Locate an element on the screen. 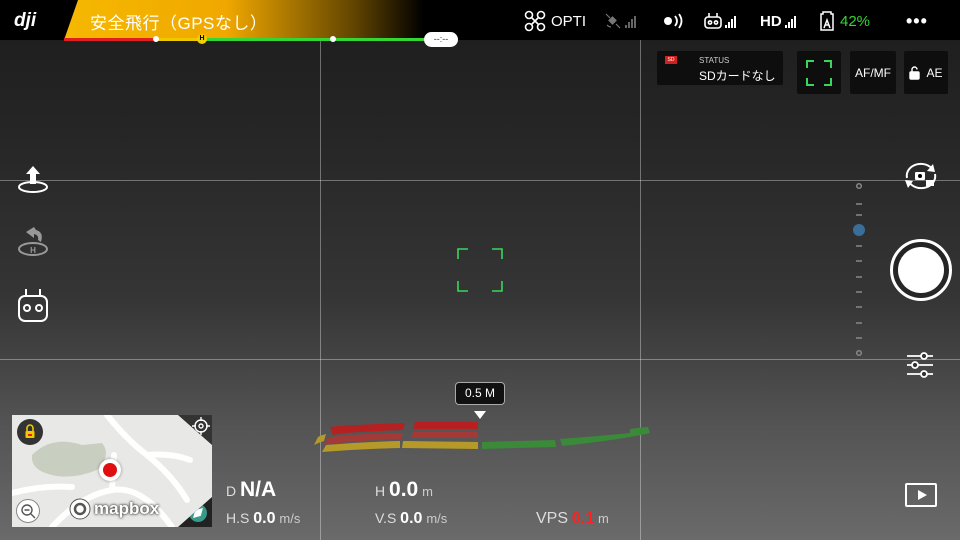 This screenshot has width=960, height=540. ae-lock-button: AE is located at coordinates (926, 72).